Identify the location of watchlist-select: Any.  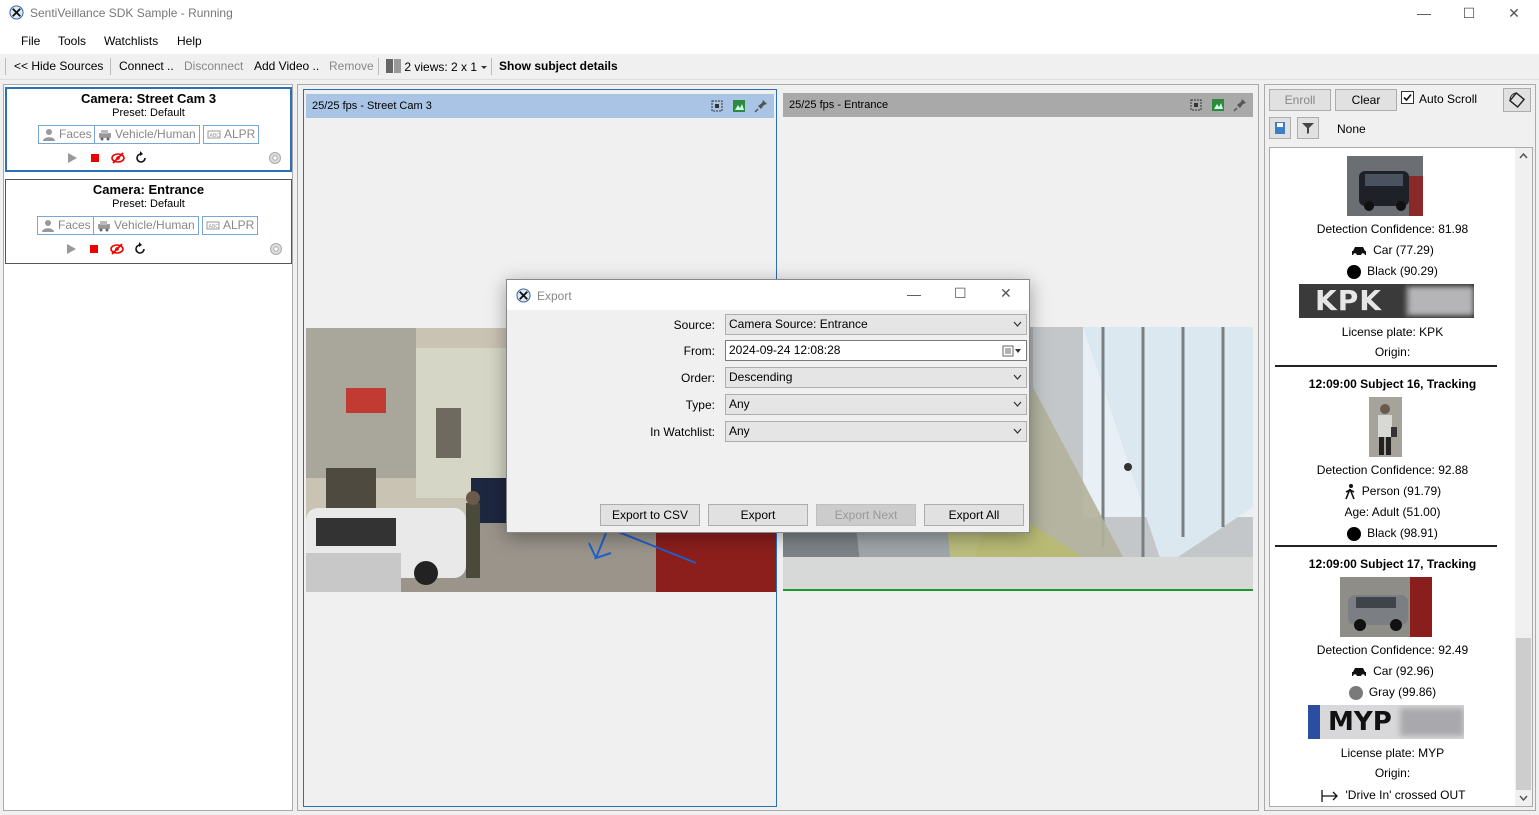
(876, 431).